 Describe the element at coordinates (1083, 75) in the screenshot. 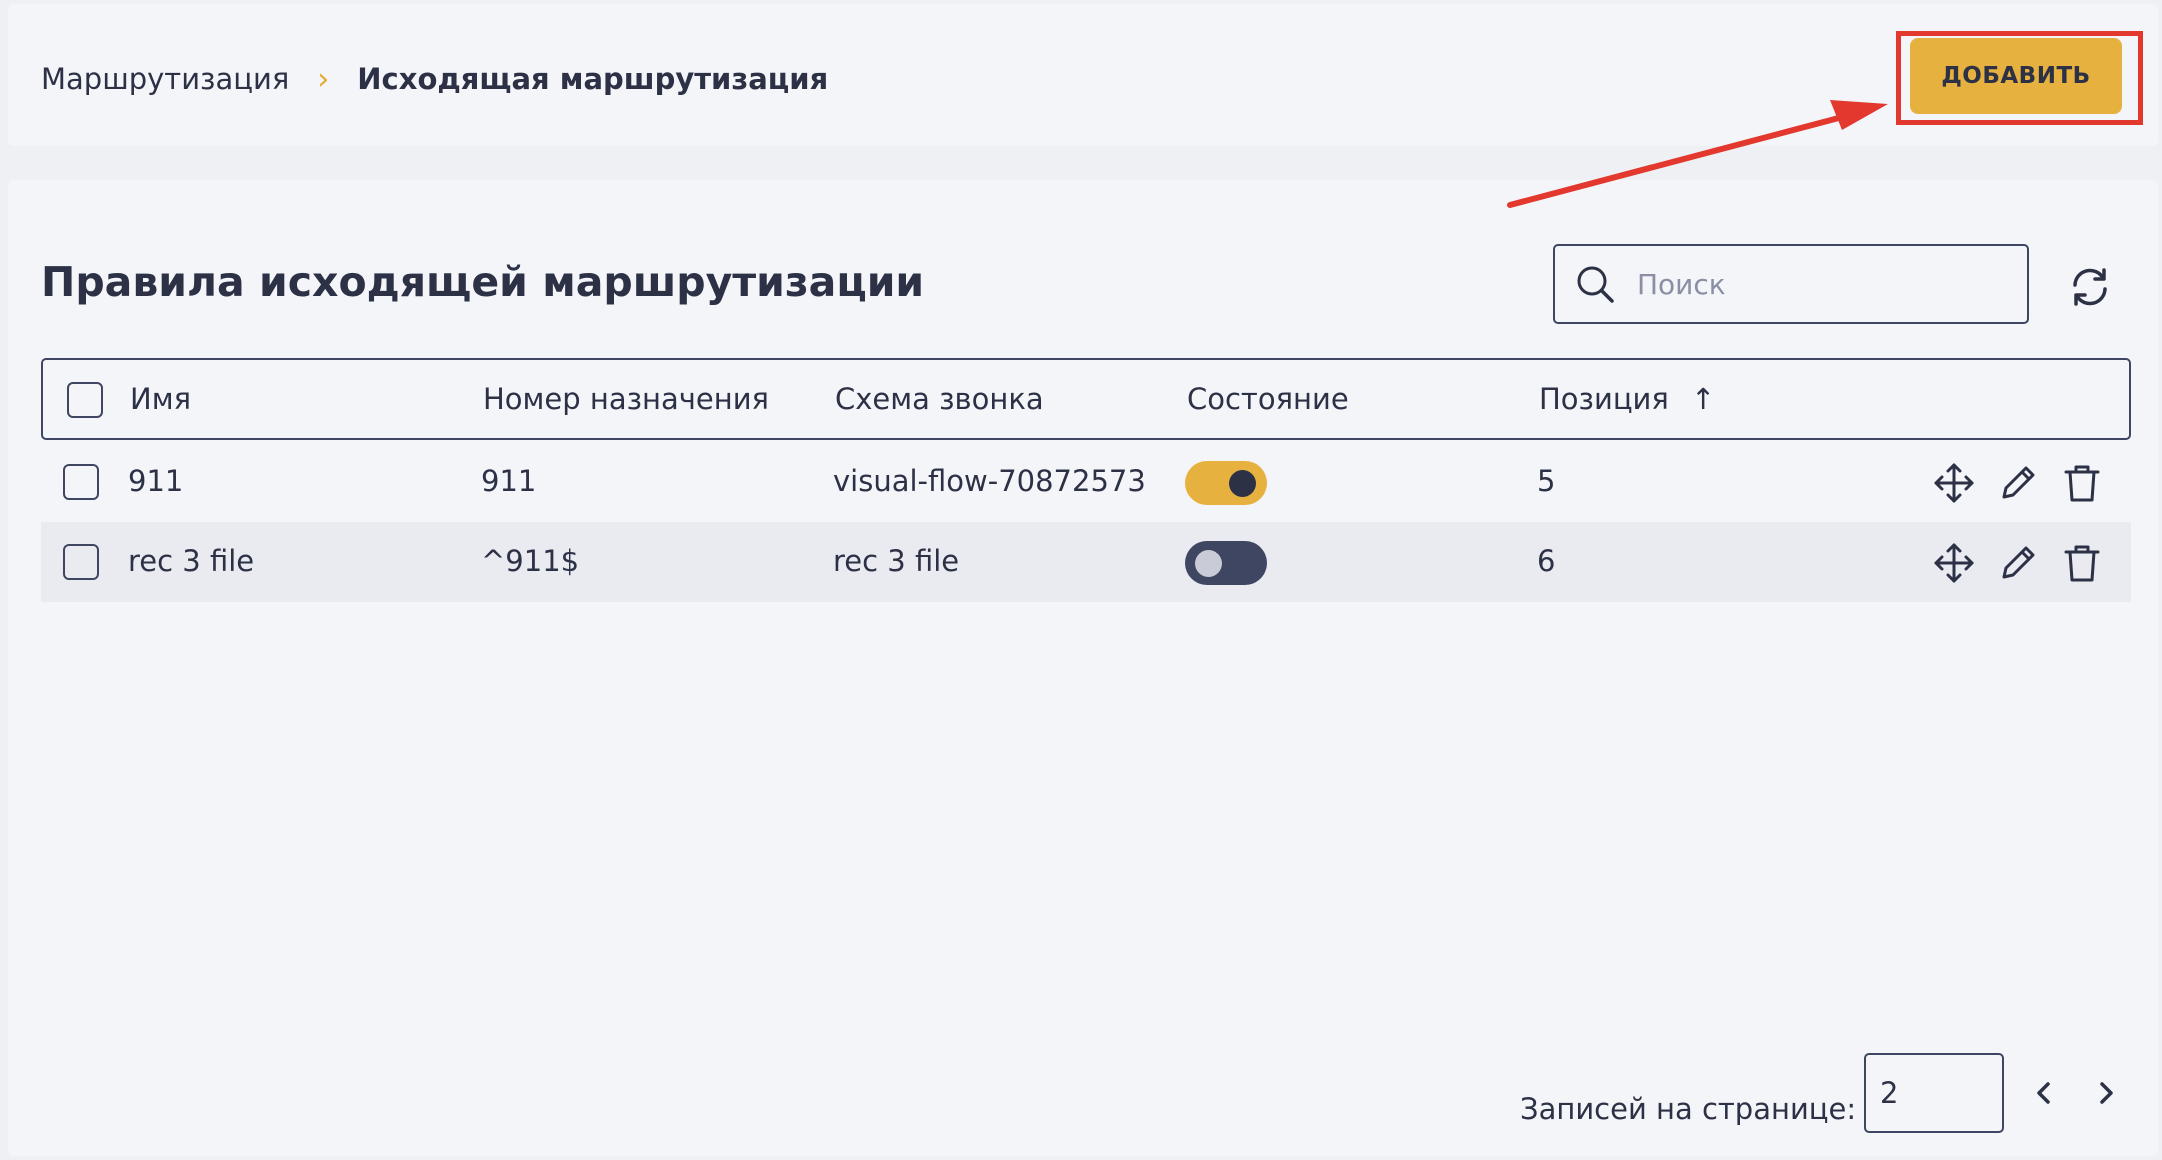

I see `page-header: Маршрутизация › Исходящая маршрутизация` at that location.